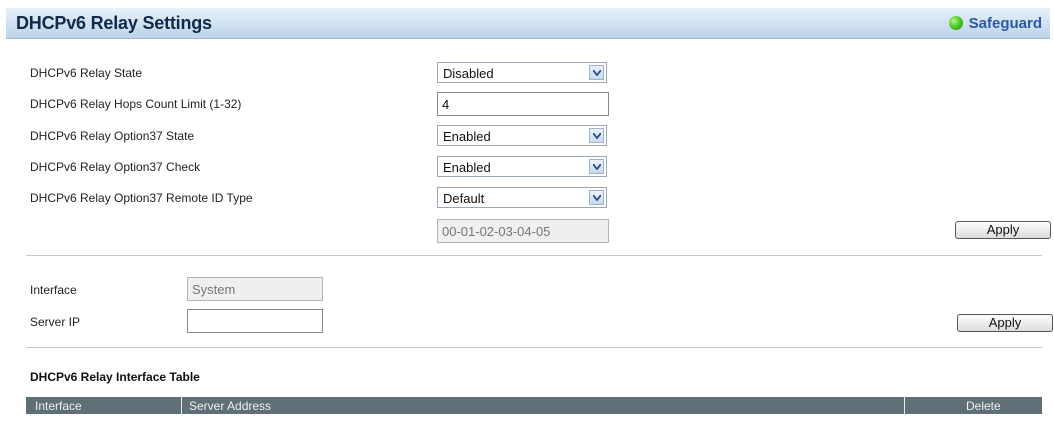  Describe the element at coordinates (53, 290) in the screenshot. I see `interface-label: Interface` at that location.